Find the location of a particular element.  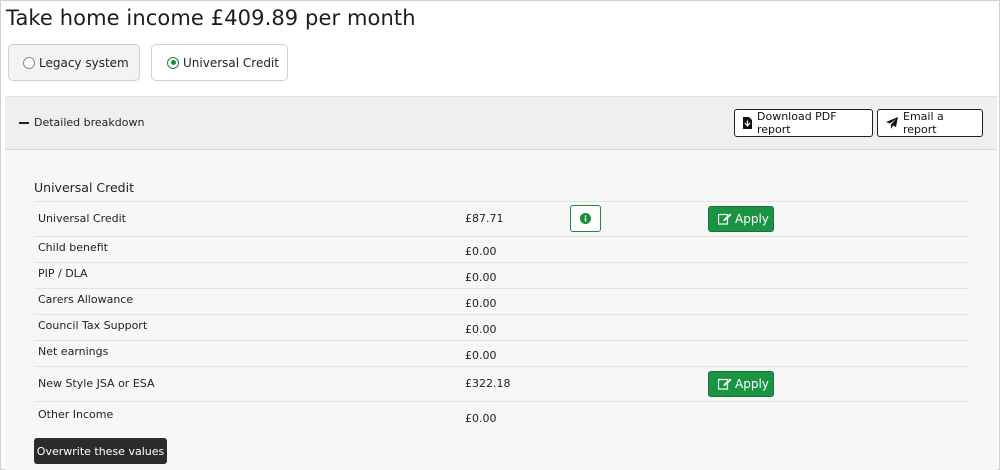

breakdown-row: Council Tax Support £0.00 is located at coordinates (501, 327).